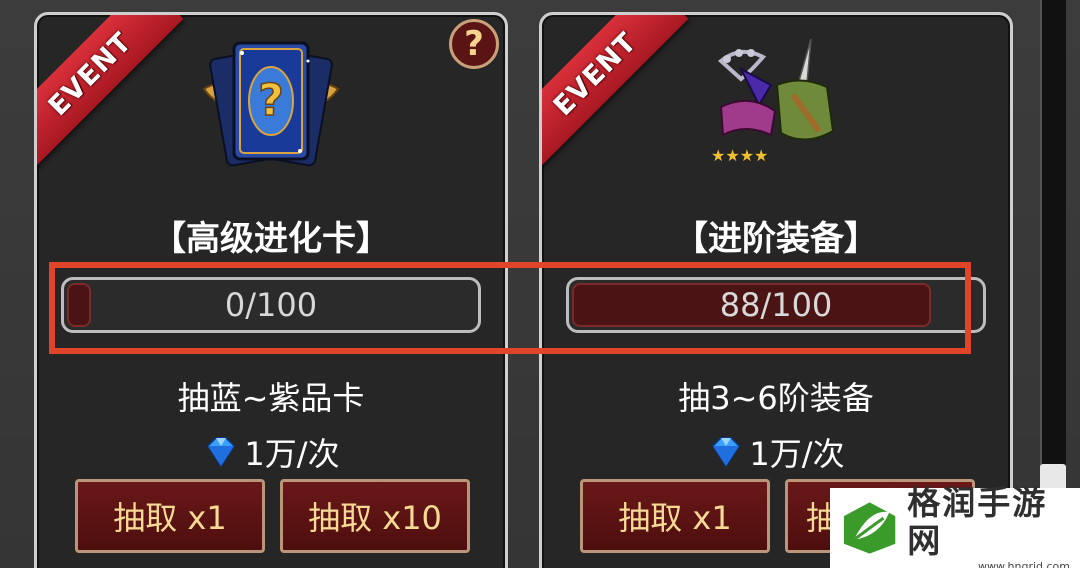  What do you see at coordinates (776, 398) in the screenshot?
I see `card-description: 抽3~6阶装备` at bounding box center [776, 398].